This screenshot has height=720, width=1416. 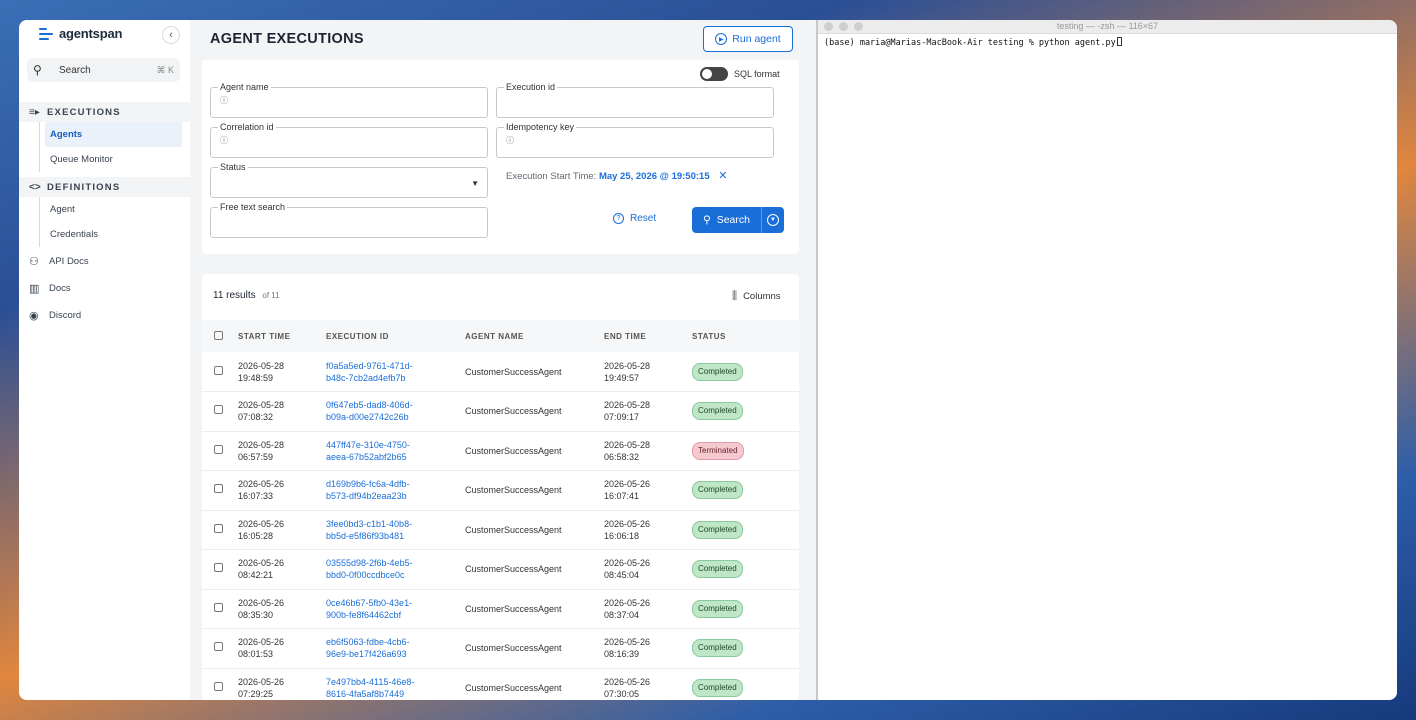 I want to click on start-time: 07:29:25, so click(x=256, y=693).